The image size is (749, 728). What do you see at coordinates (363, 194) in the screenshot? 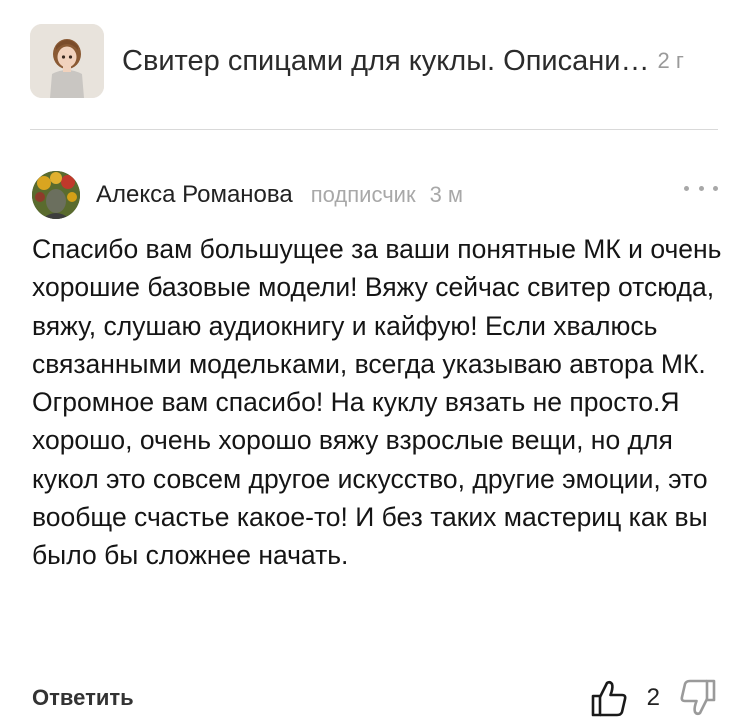
I see `subscriber-badge: подписчик` at bounding box center [363, 194].